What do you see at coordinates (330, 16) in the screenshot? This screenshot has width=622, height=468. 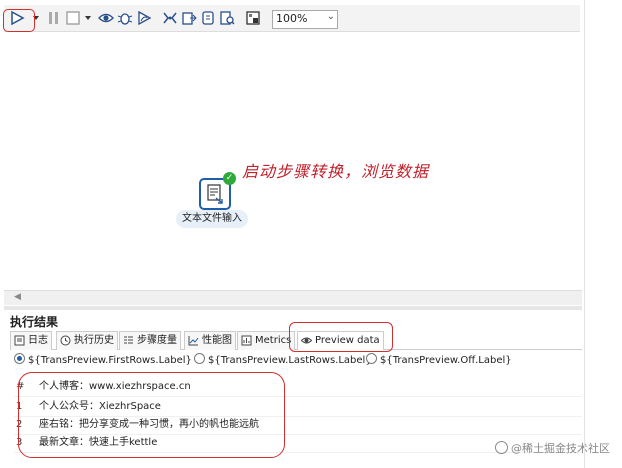 I see `chevron-down-icon: ⌄` at bounding box center [330, 16].